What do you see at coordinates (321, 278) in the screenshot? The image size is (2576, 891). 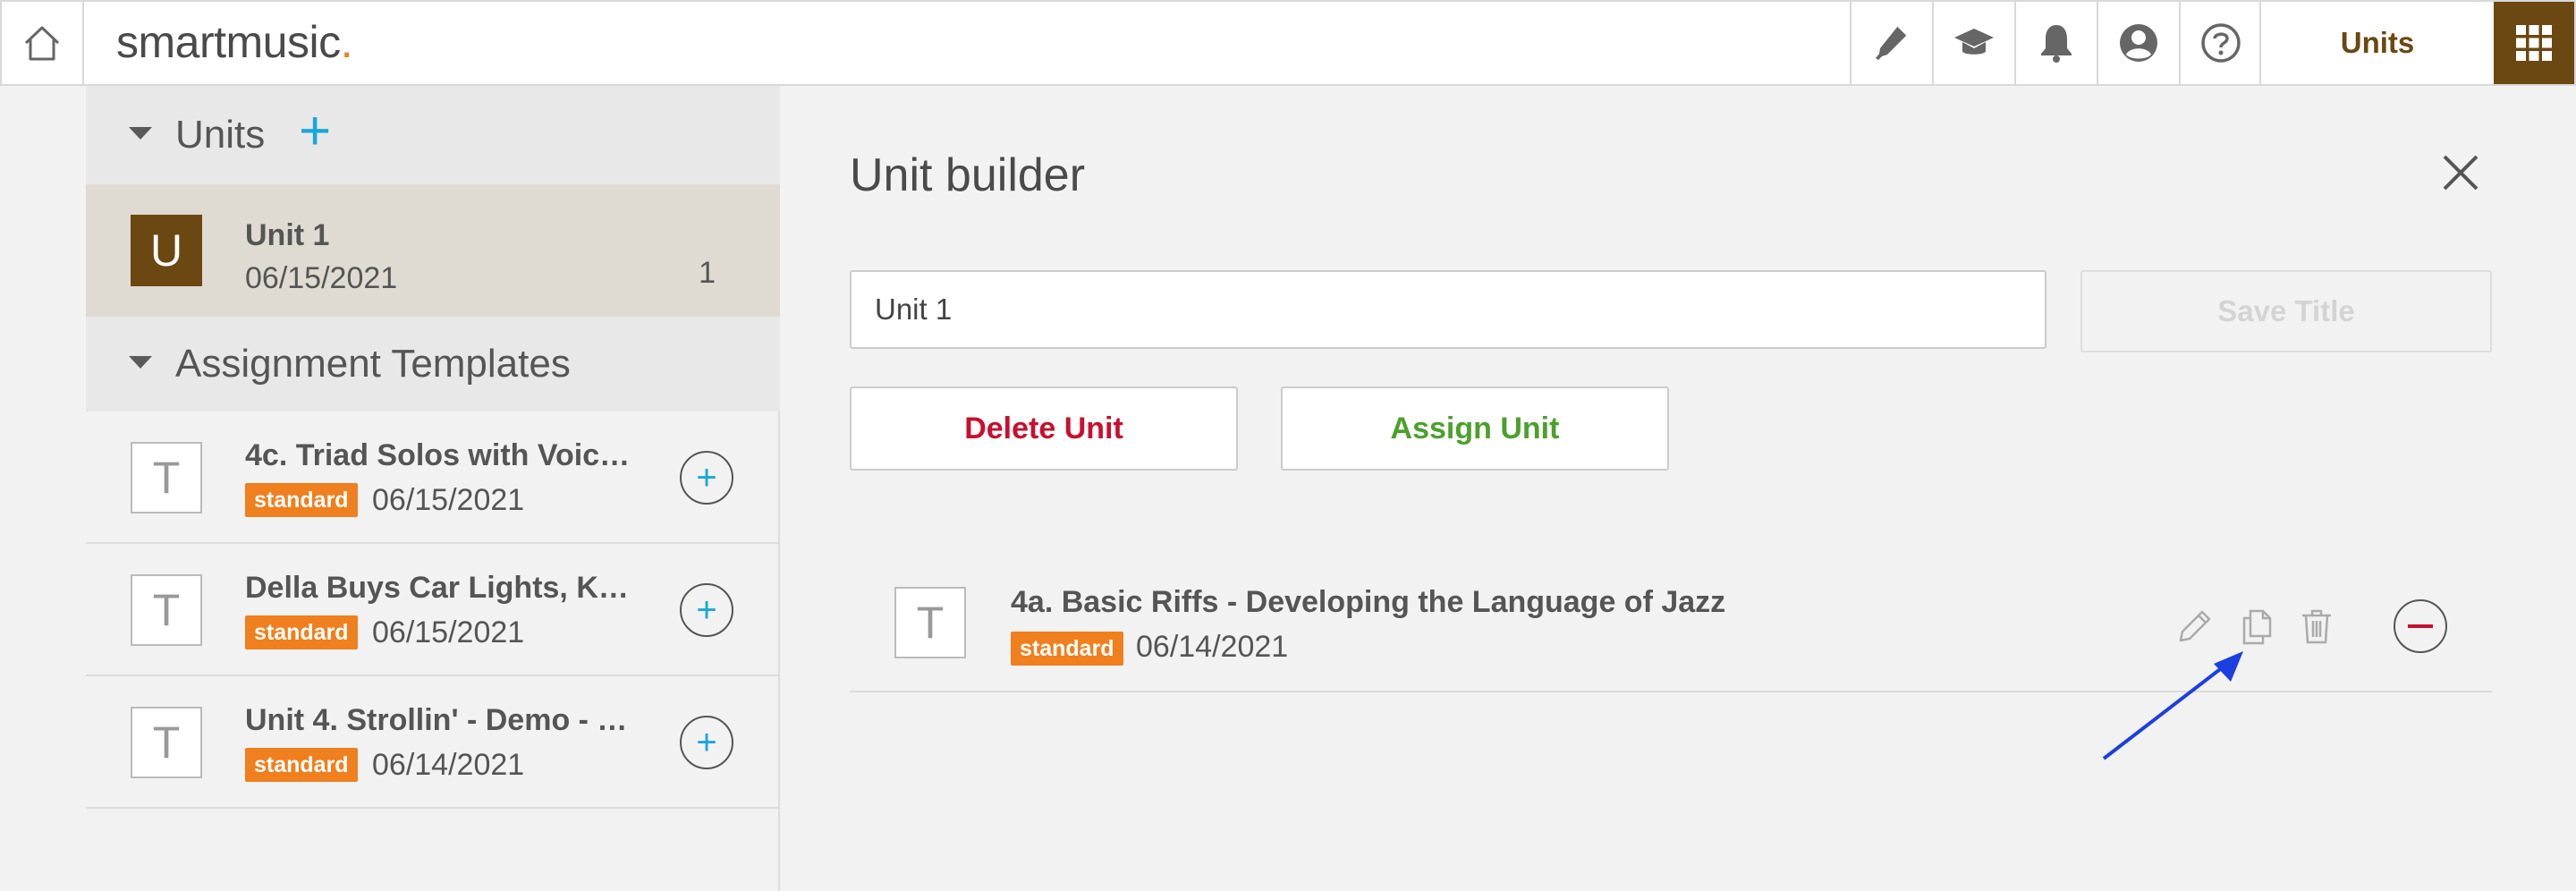 I see `unit-date: 06/15/2021` at bounding box center [321, 278].